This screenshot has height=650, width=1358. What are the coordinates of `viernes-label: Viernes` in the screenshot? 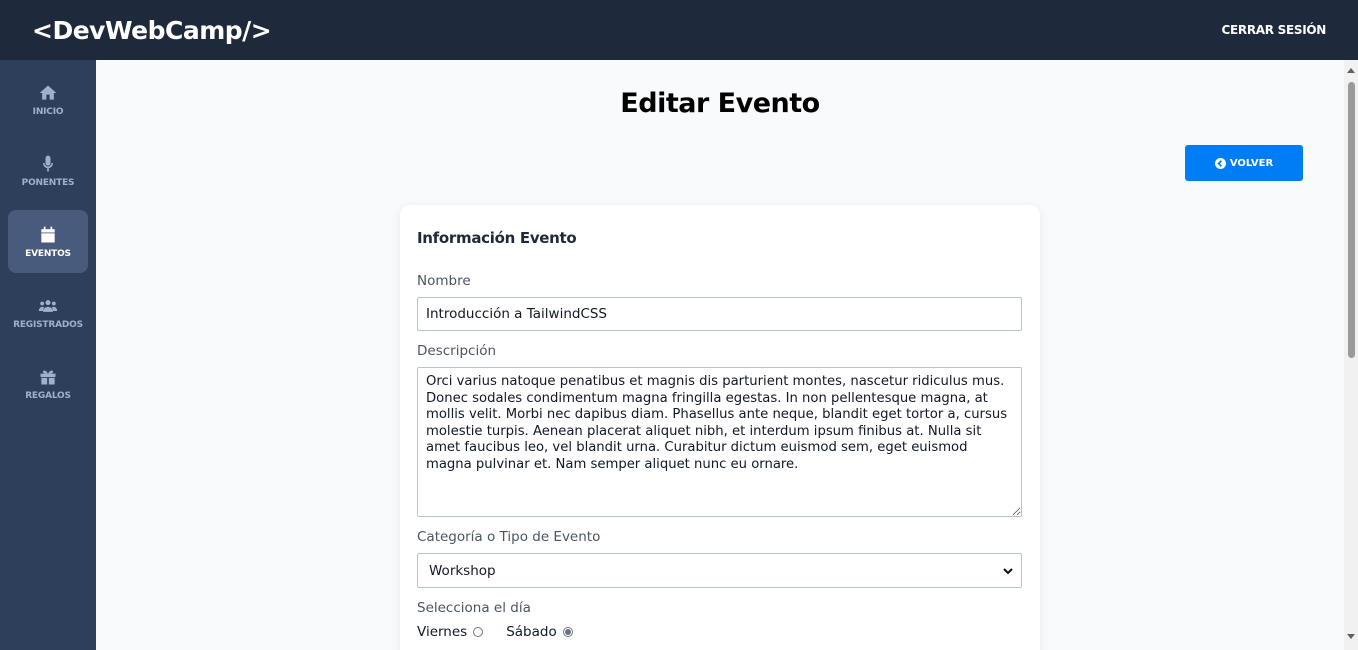 It's located at (442, 632).